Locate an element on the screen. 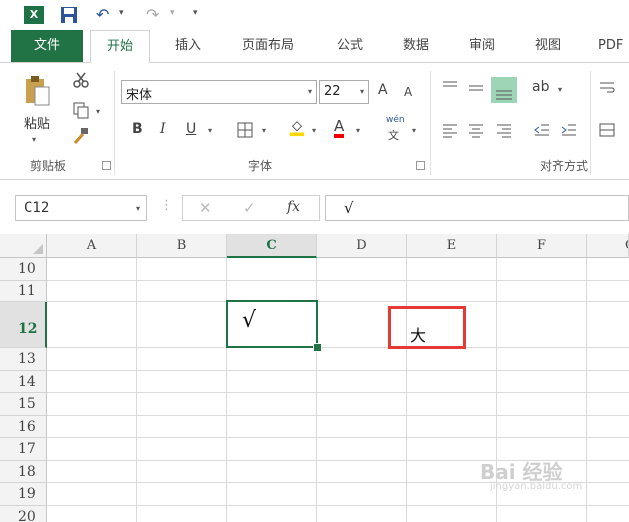 This screenshot has width=629, height=522. decrease-indent-icon is located at coordinates (542, 130).